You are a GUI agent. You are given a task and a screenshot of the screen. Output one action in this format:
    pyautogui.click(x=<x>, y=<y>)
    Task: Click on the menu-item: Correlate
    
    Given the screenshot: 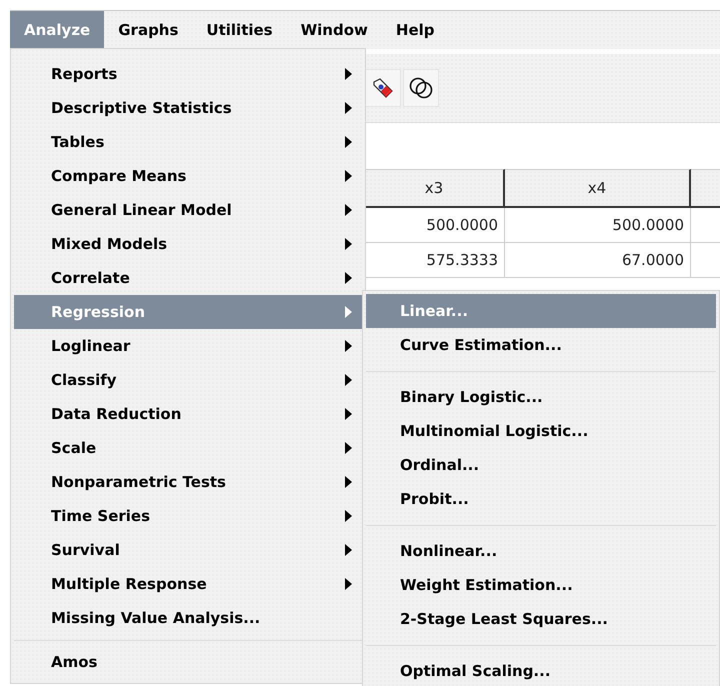 What is the action you would take?
    pyautogui.click(x=188, y=278)
    